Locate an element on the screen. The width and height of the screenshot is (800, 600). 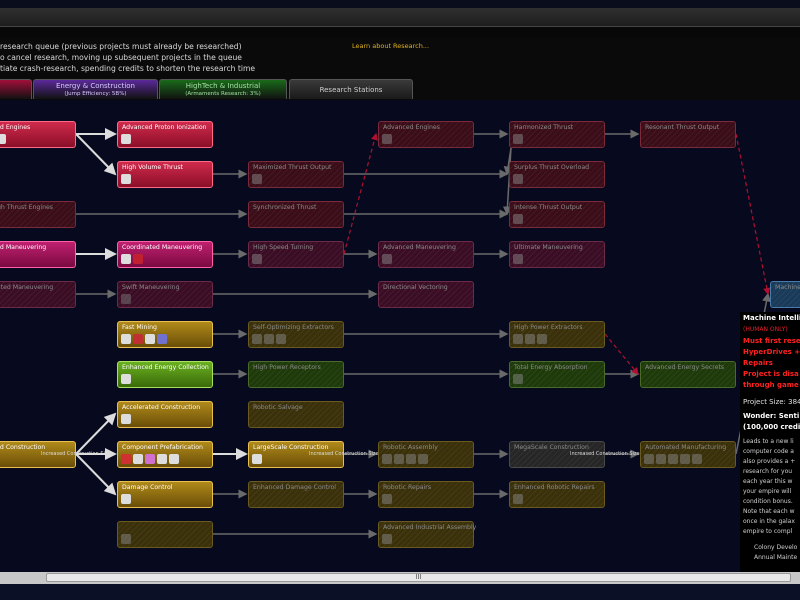
tree-link is located at coordinates (360, 193).